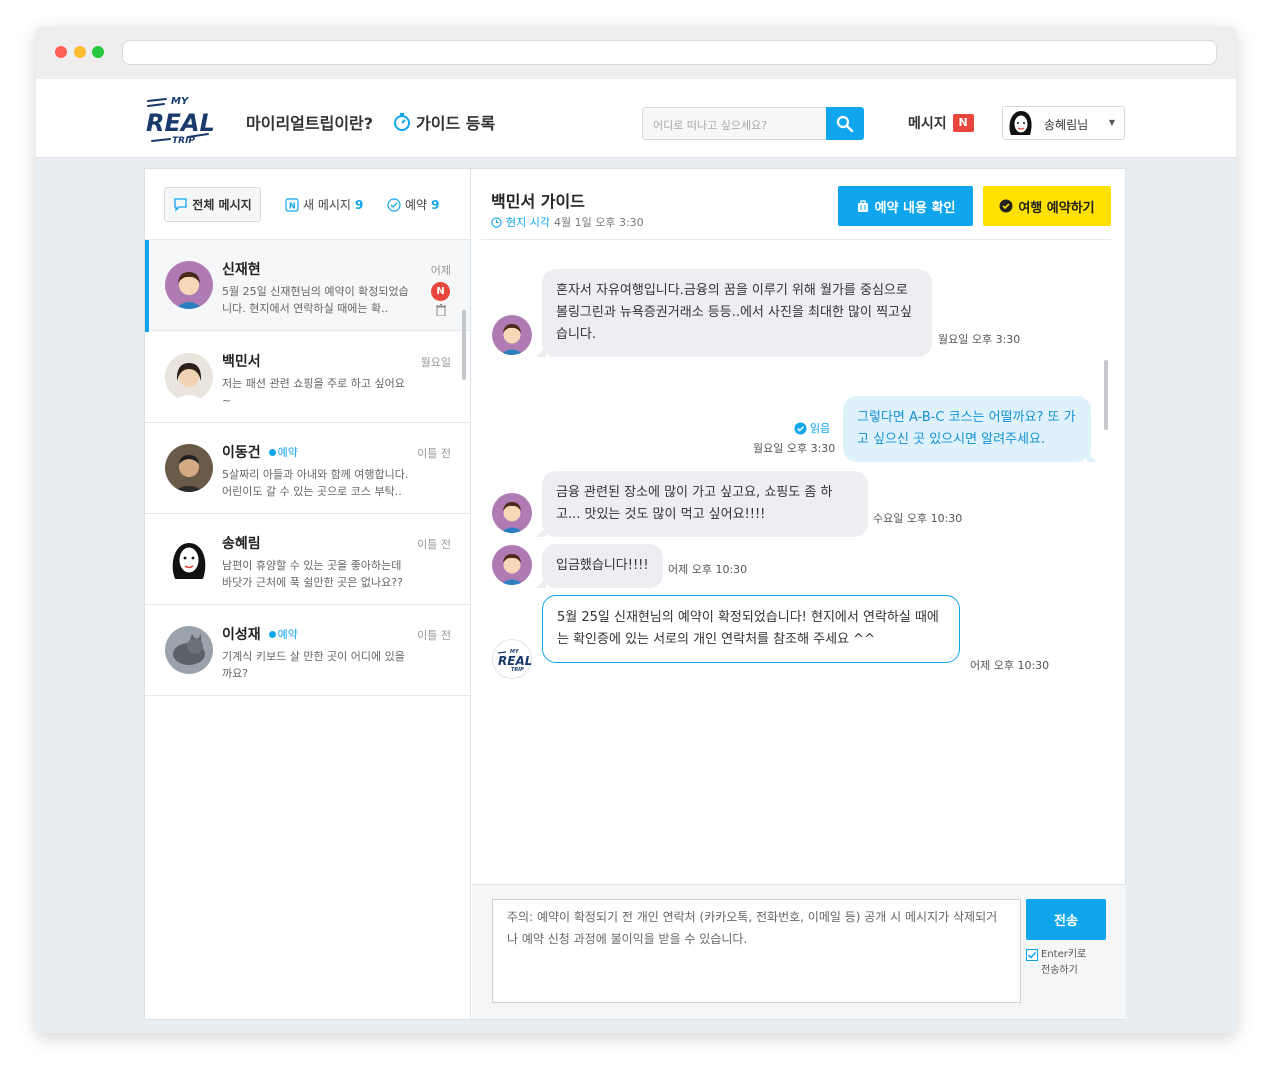  Describe the element at coordinates (435, 362) in the screenshot. I see `conversation-time: 월요일` at that location.